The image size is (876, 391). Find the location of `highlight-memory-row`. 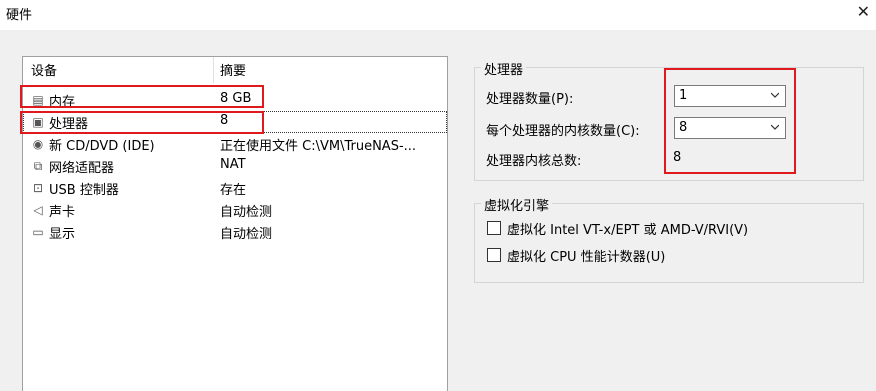

highlight-memory-row is located at coordinates (142, 96).